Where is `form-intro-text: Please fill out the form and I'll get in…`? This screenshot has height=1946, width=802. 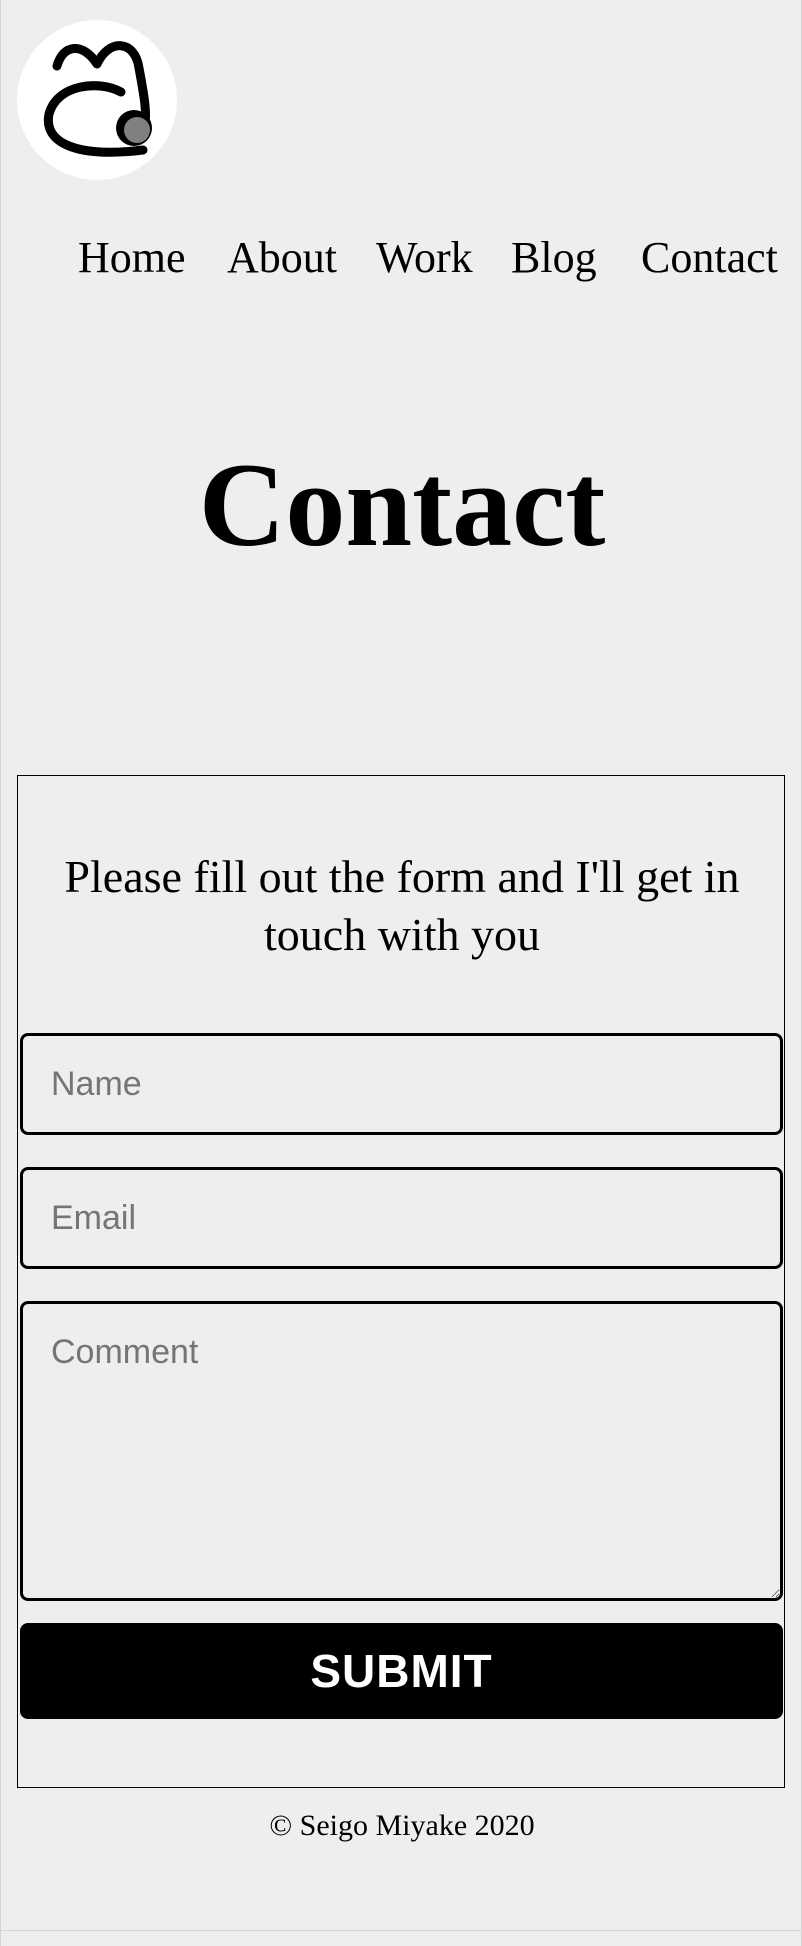 form-intro-text: Please fill out the form and I'll get in… is located at coordinates (402, 905).